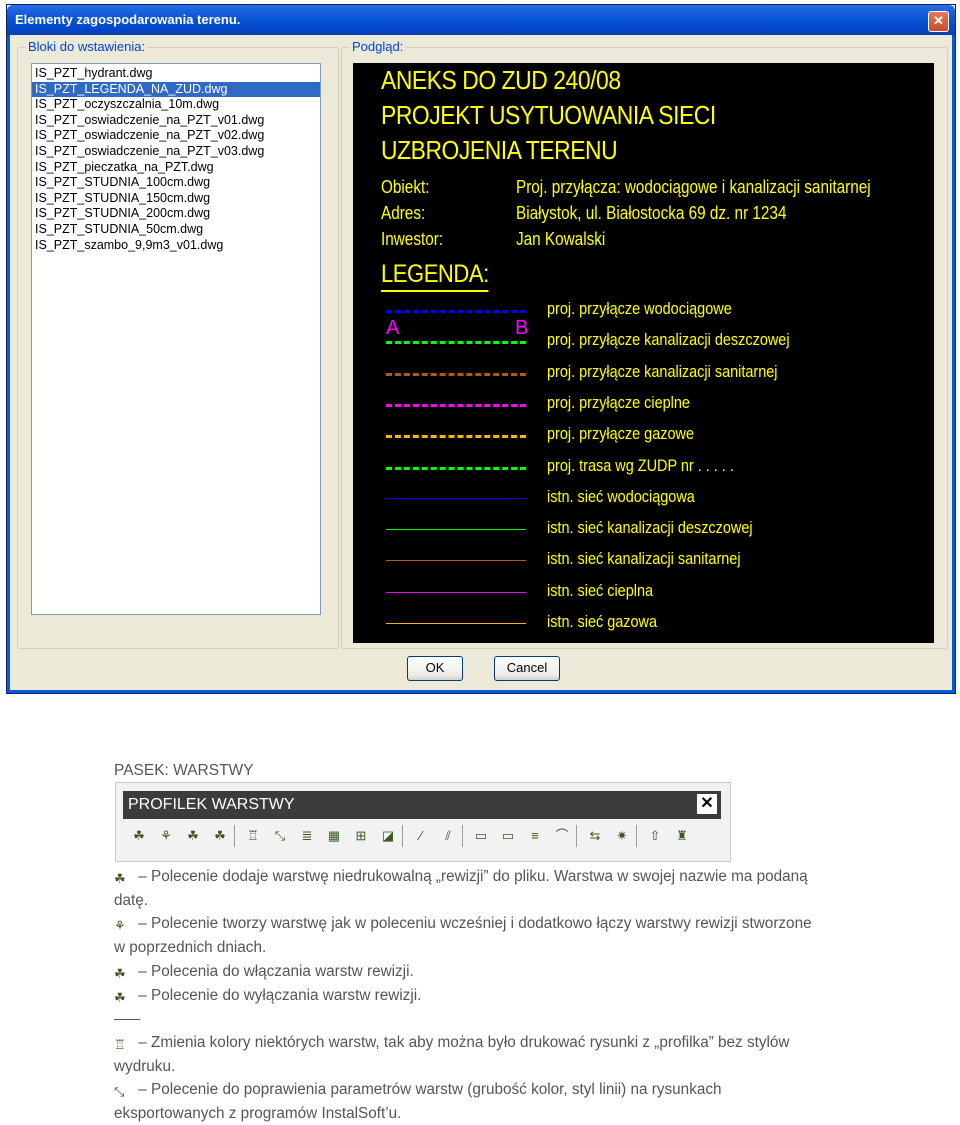  I want to click on list-item: IS_PZT_STUDNIA_150cm.dwg, so click(176, 199).